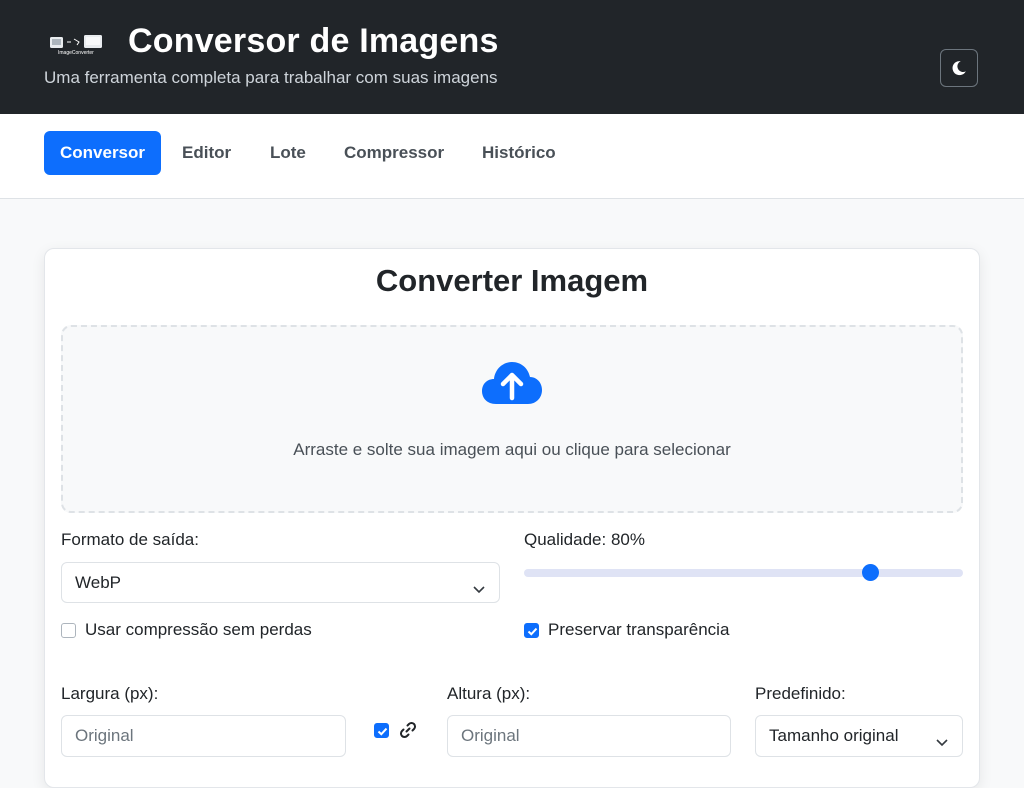 The width and height of the screenshot is (1024, 788). I want to click on tab-label: Histórico, so click(519, 152).